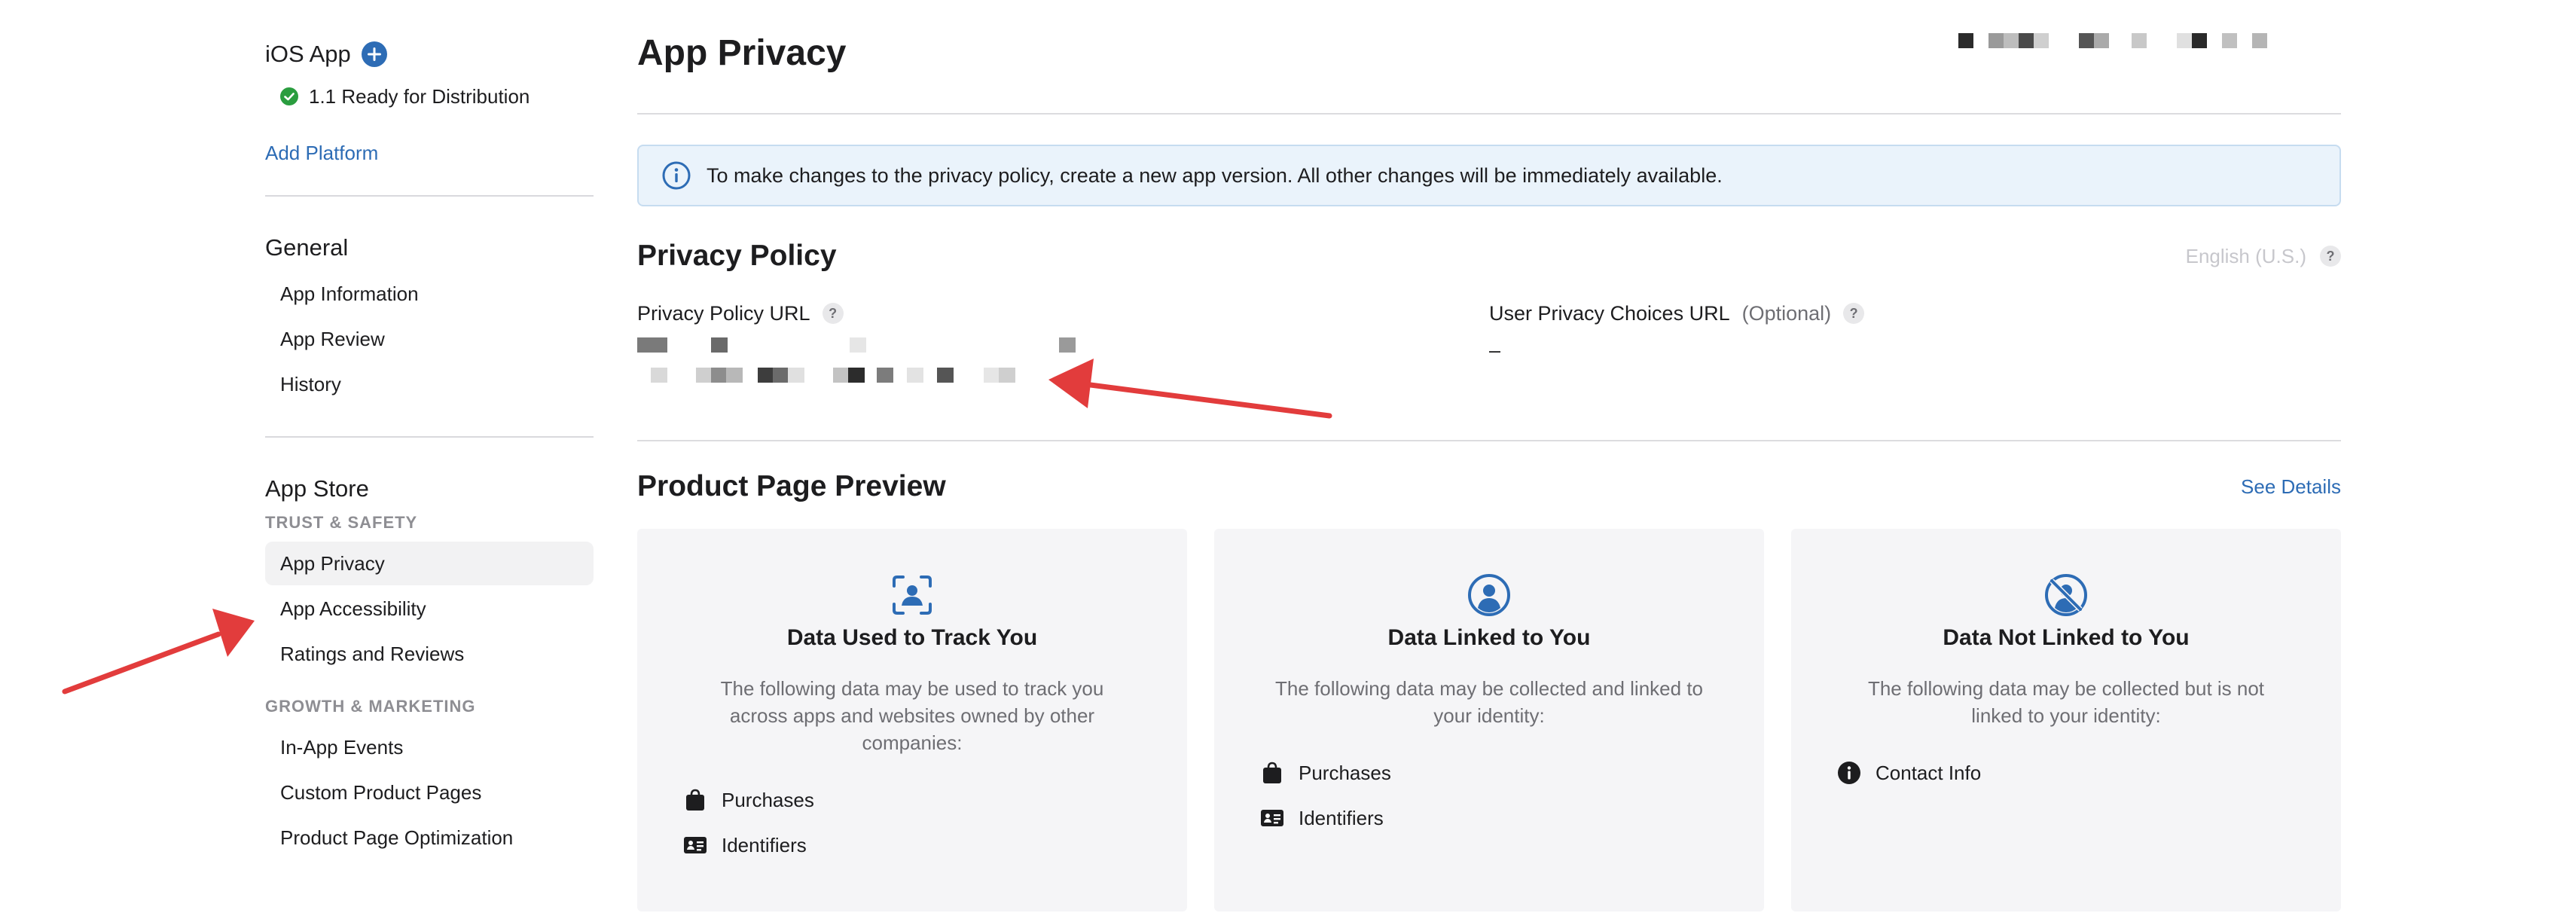 The width and height of the screenshot is (2576, 922). I want to click on user-privacy-choices-label-text: User Privacy Choices URL, so click(1609, 313).